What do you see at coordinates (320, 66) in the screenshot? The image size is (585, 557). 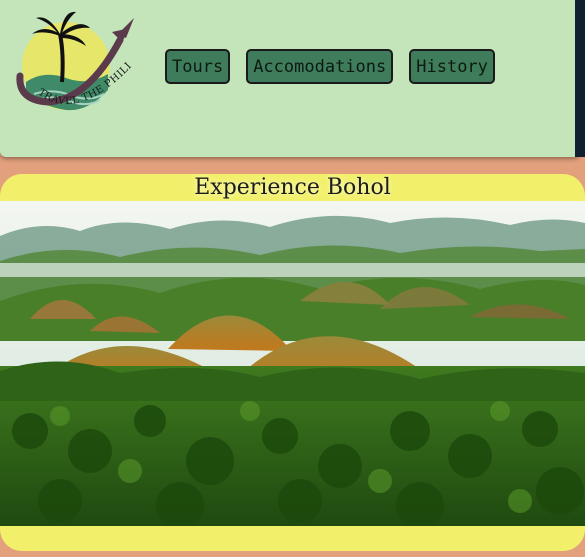 I see `nav-accomodations-button: Accomodations` at bounding box center [320, 66].